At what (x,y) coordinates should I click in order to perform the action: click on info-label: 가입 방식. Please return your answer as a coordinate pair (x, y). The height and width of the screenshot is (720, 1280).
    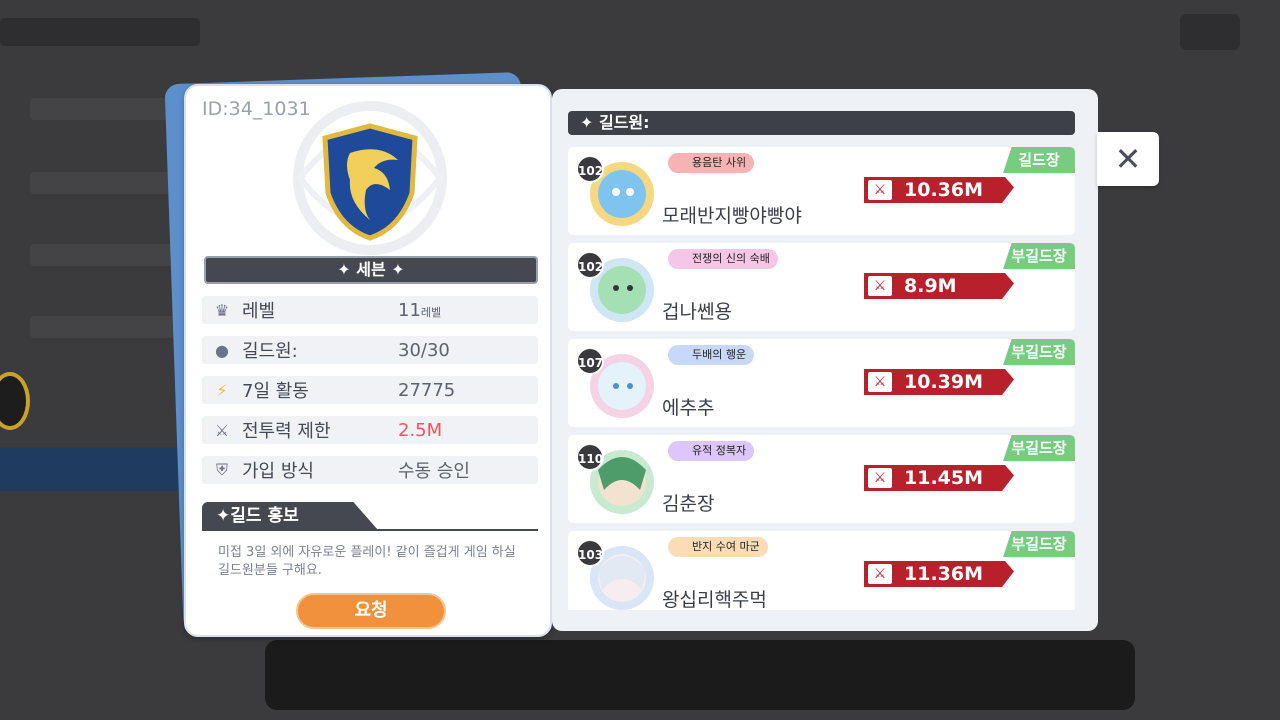
    Looking at the image, I should click on (278, 471).